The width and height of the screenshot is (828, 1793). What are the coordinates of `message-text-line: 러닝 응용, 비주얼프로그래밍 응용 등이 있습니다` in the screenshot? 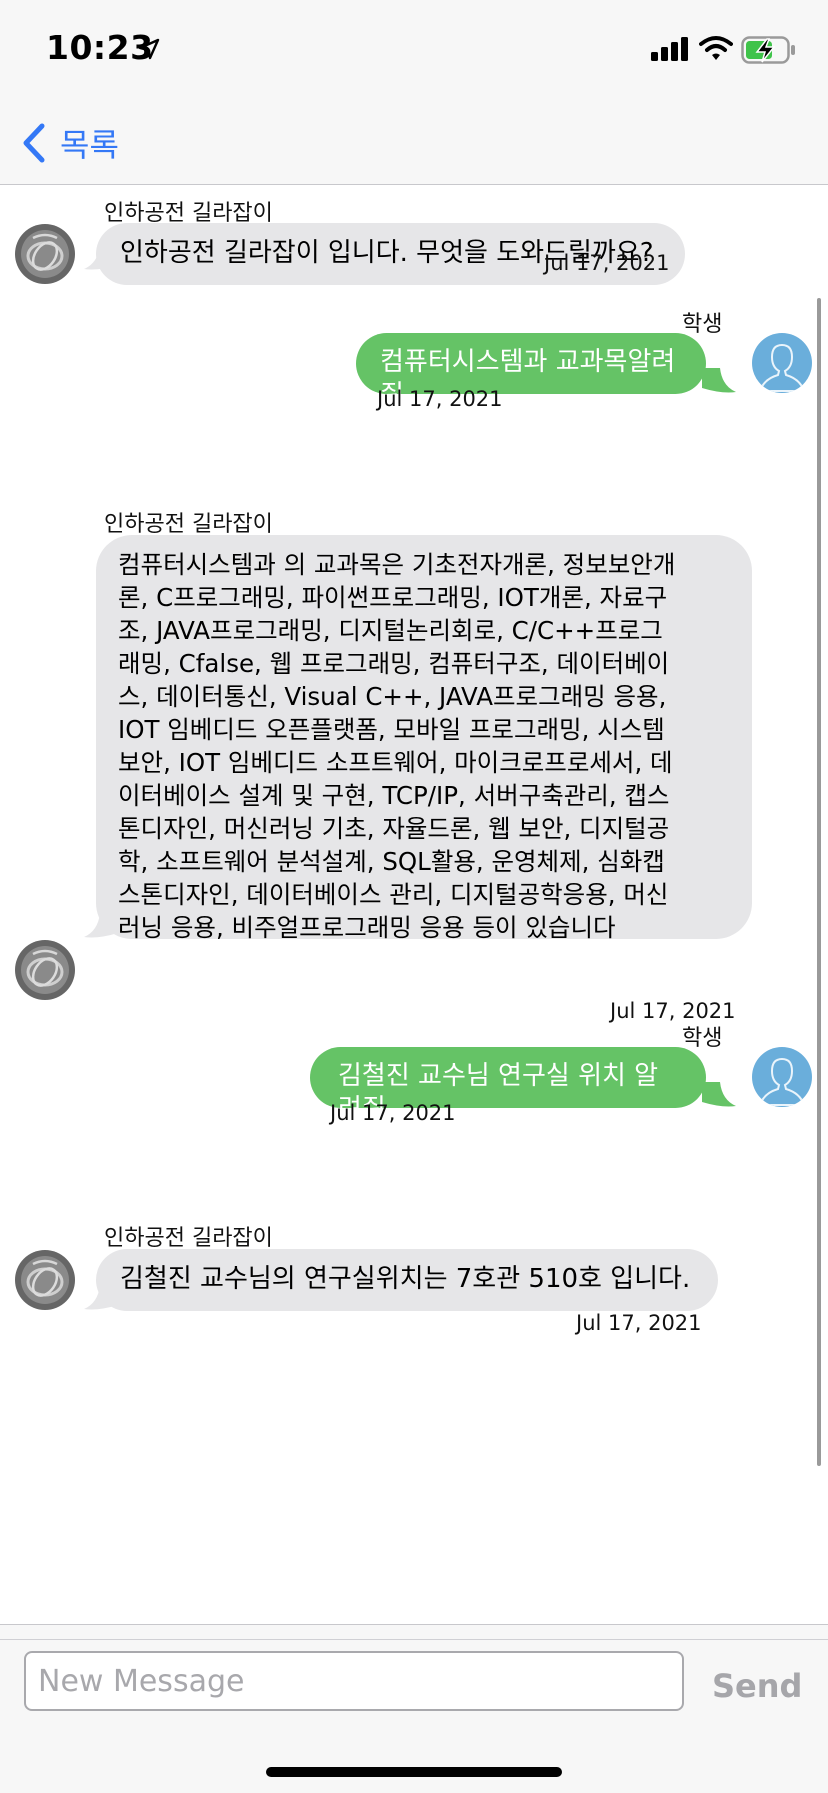 It's located at (367, 927).